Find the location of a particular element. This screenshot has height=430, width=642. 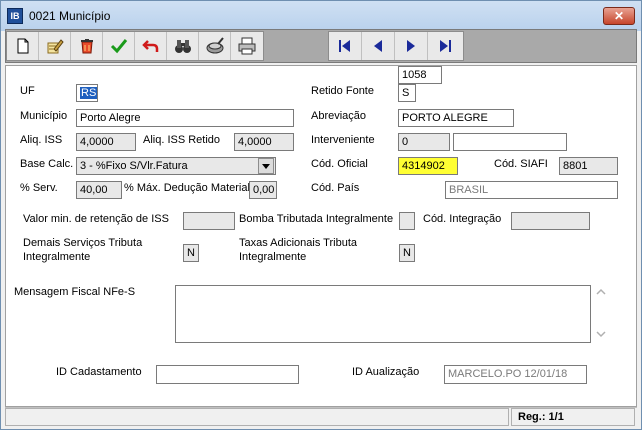

confirm-button is located at coordinates (119, 46).